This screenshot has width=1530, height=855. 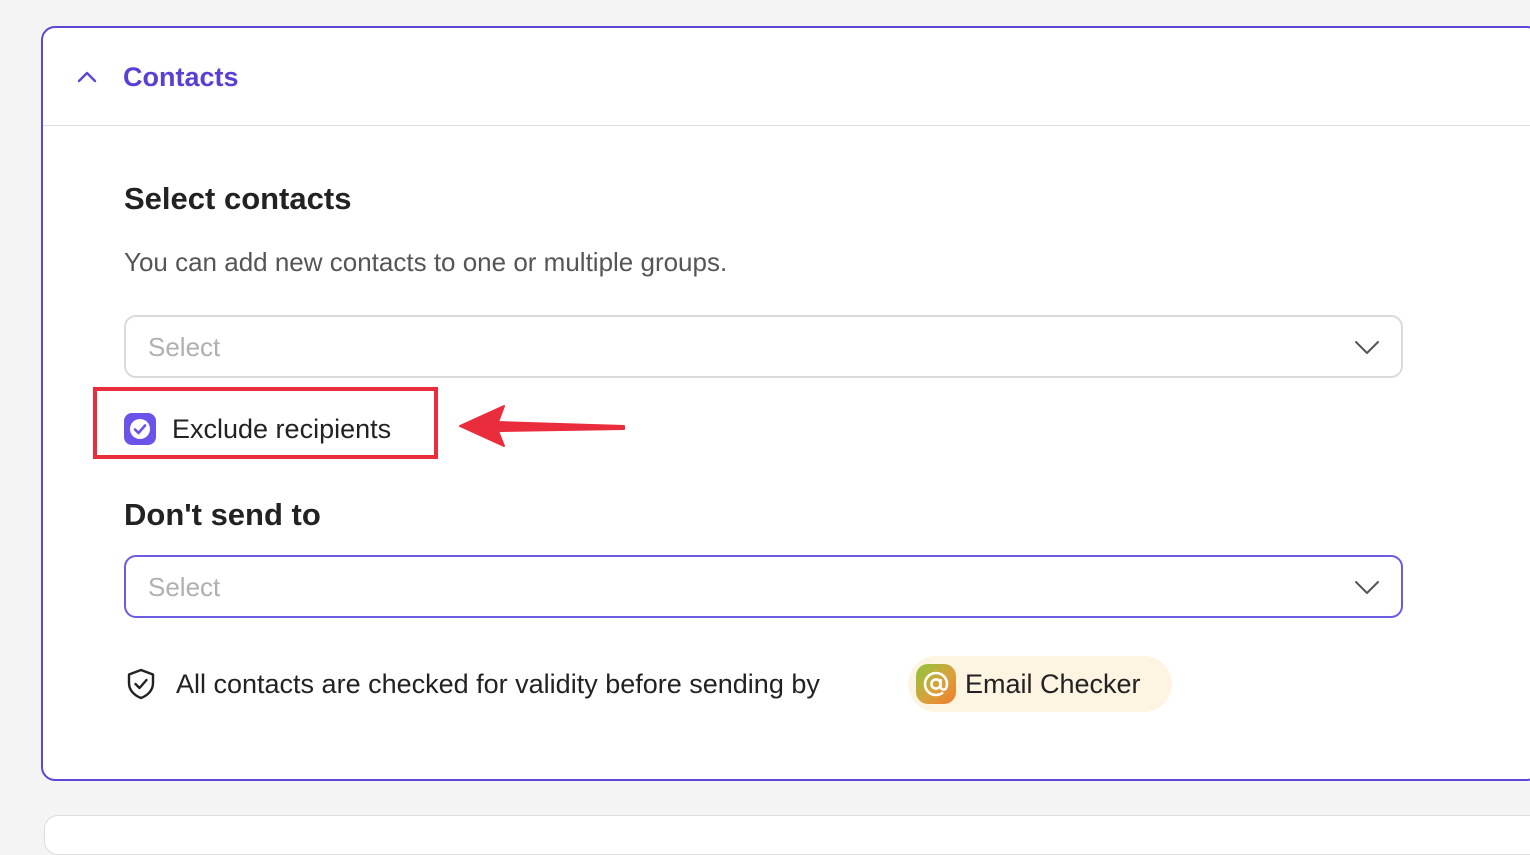 I want to click on dont-send-to-heading: Don't send to, so click(x=222, y=514).